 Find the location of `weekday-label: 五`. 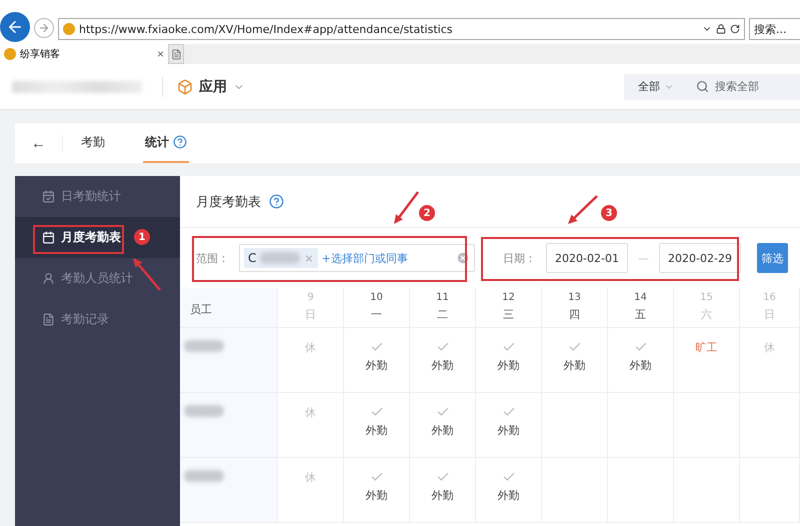

weekday-label: 五 is located at coordinates (640, 314).